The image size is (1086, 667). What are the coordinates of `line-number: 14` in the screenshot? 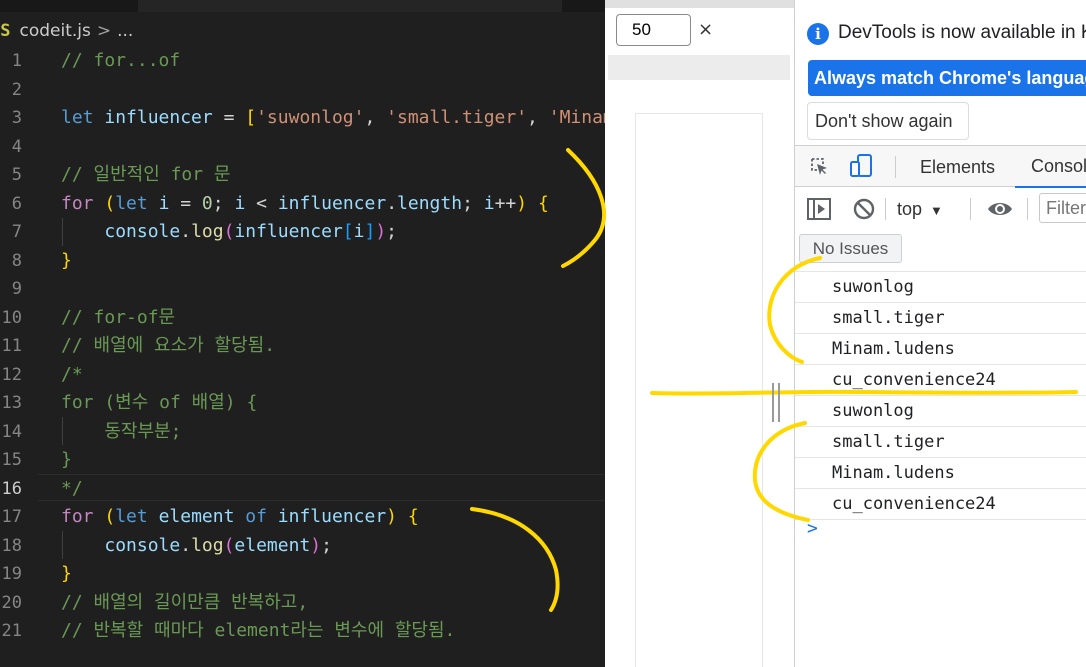 It's located at (11, 431).